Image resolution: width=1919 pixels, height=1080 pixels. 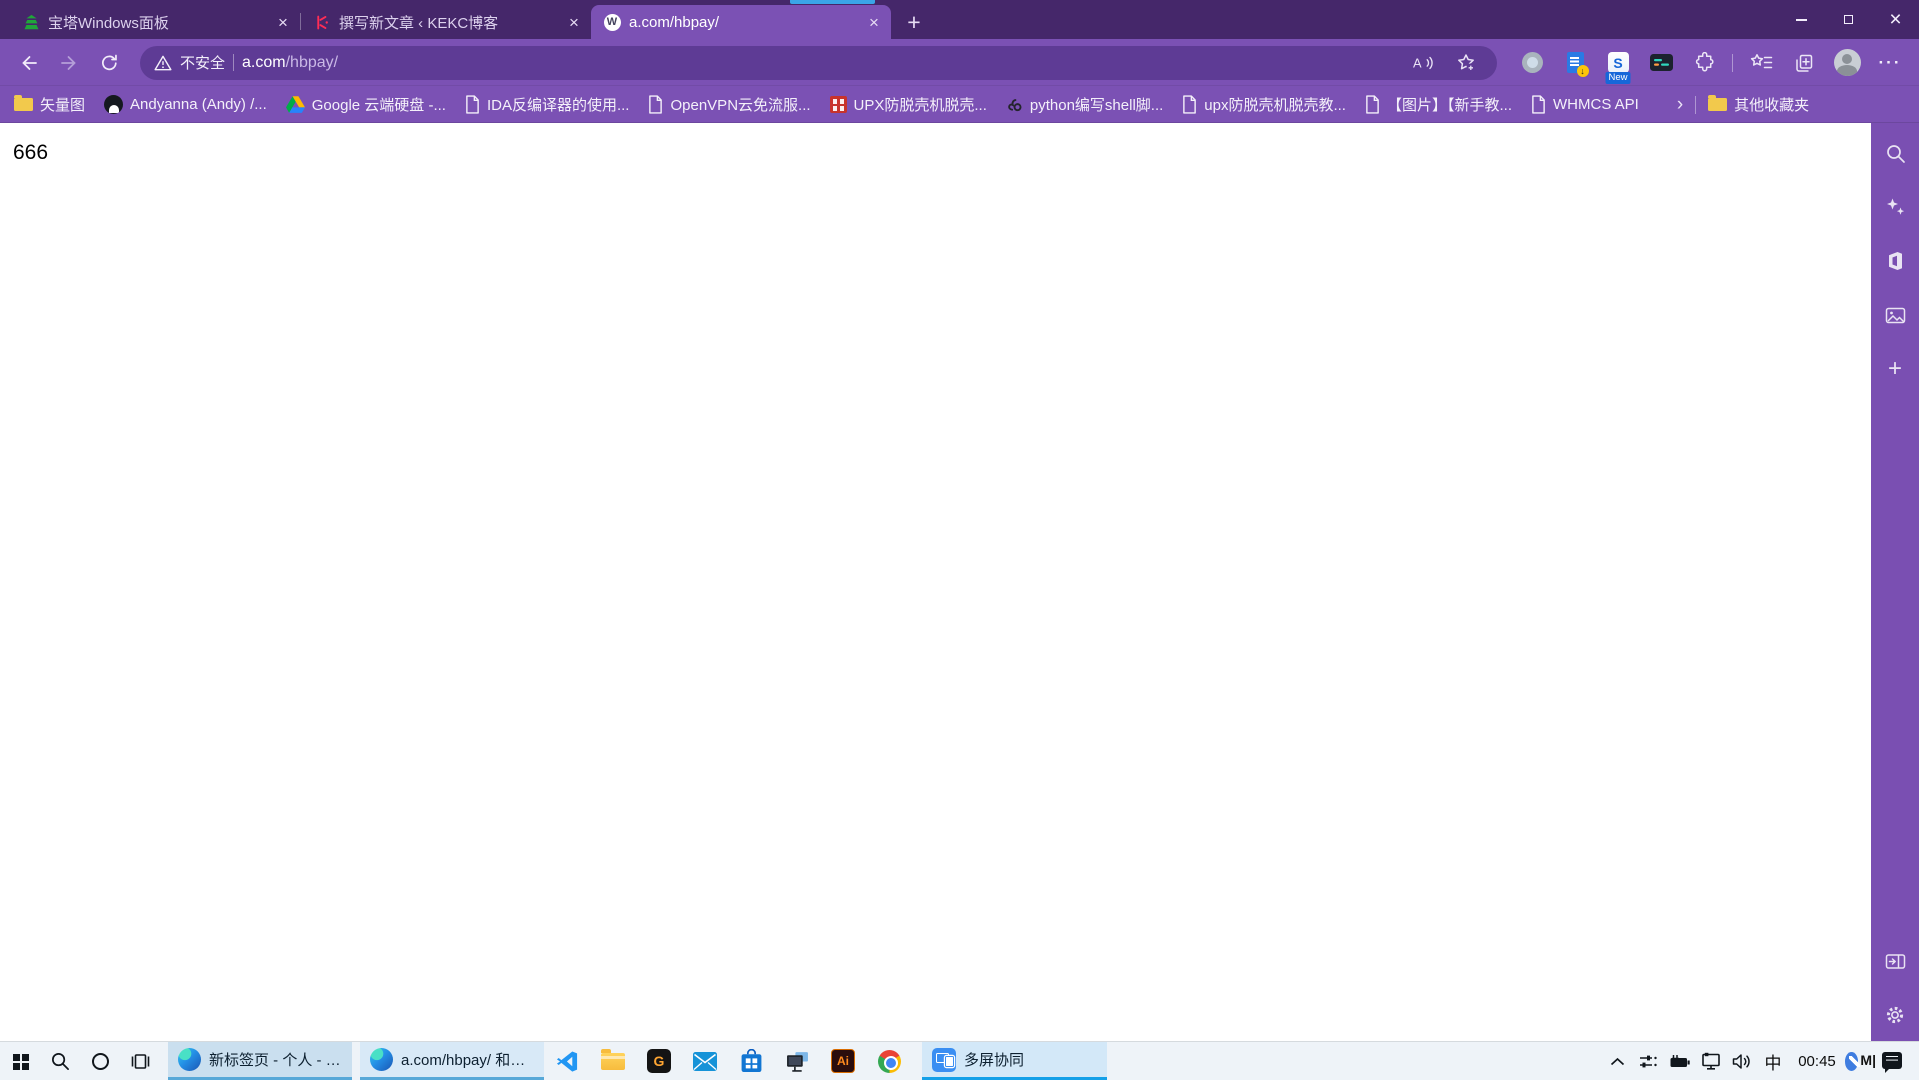 I want to click on taskbar-display-app-button, so click(x=797, y=1061).